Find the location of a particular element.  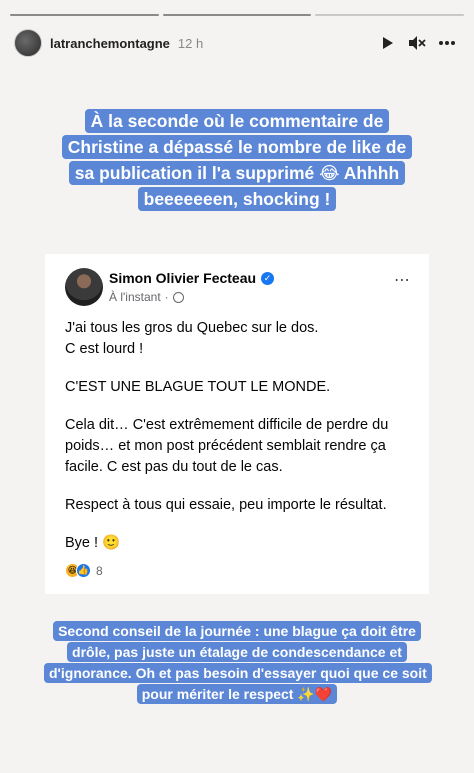

post-meta: À l'instant · is located at coordinates (146, 297).